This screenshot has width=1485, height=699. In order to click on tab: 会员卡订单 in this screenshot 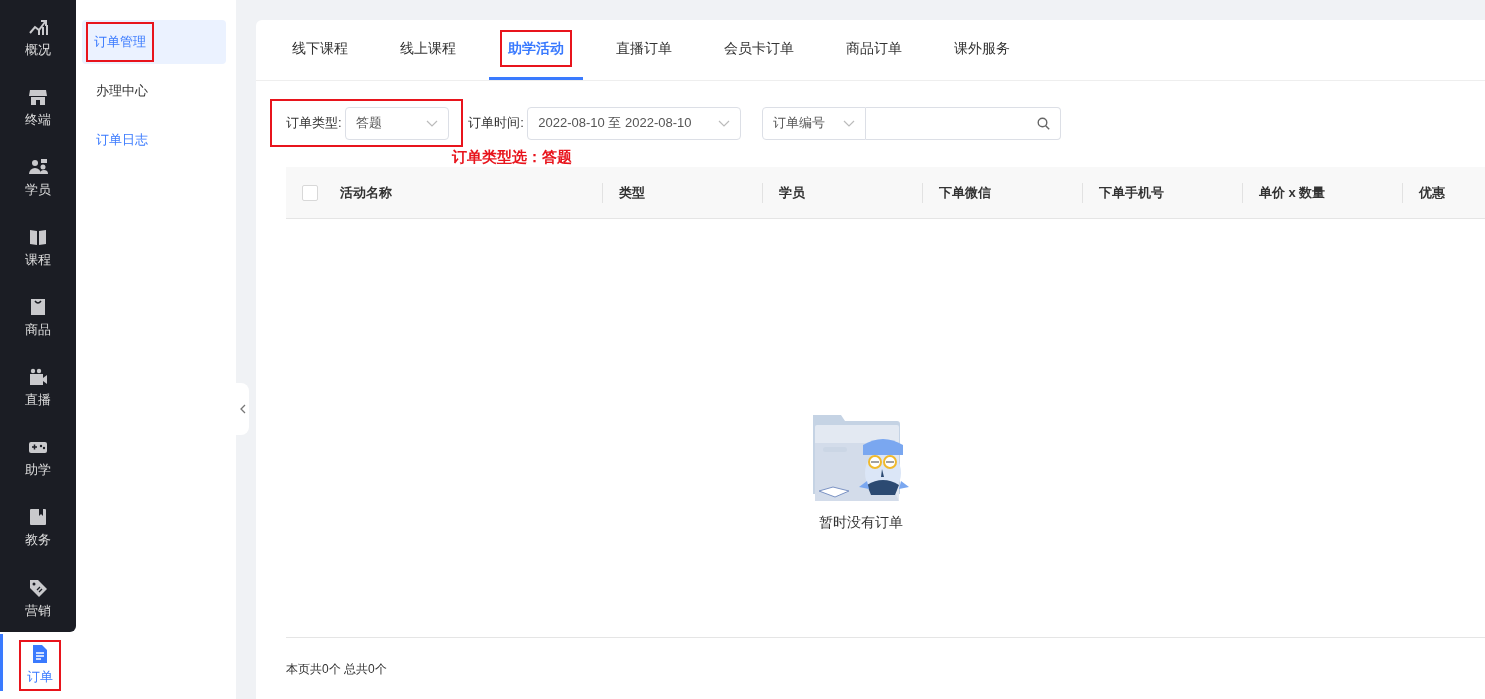, I will do `click(759, 50)`.